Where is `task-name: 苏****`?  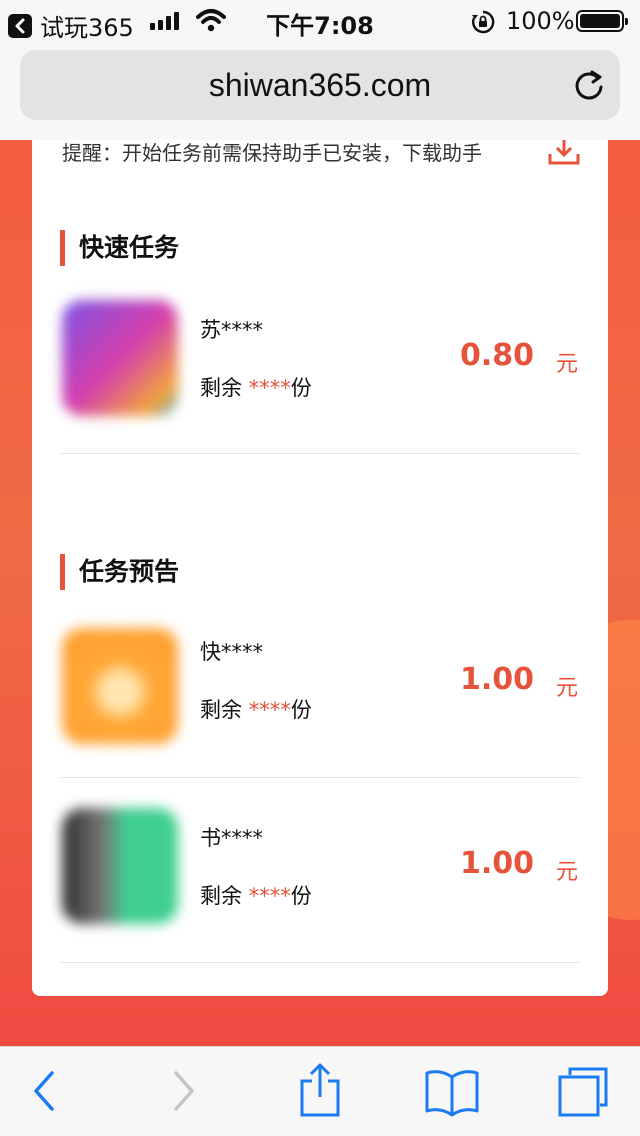 task-name: 苏**** is located at coordinates (231, 330).